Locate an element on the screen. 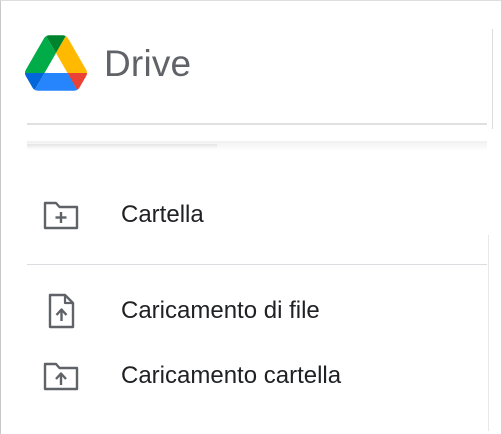 The height and width of the screenshot is (434, 501). product-name: Drive is located at coordinates (148, 63).